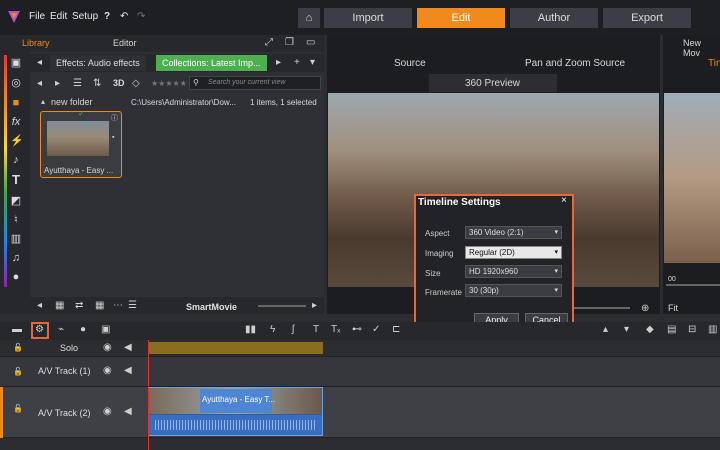 This screenshot has height=450, width=720. I want to click on track1-eye-icon: ◉, so click(107, 370).